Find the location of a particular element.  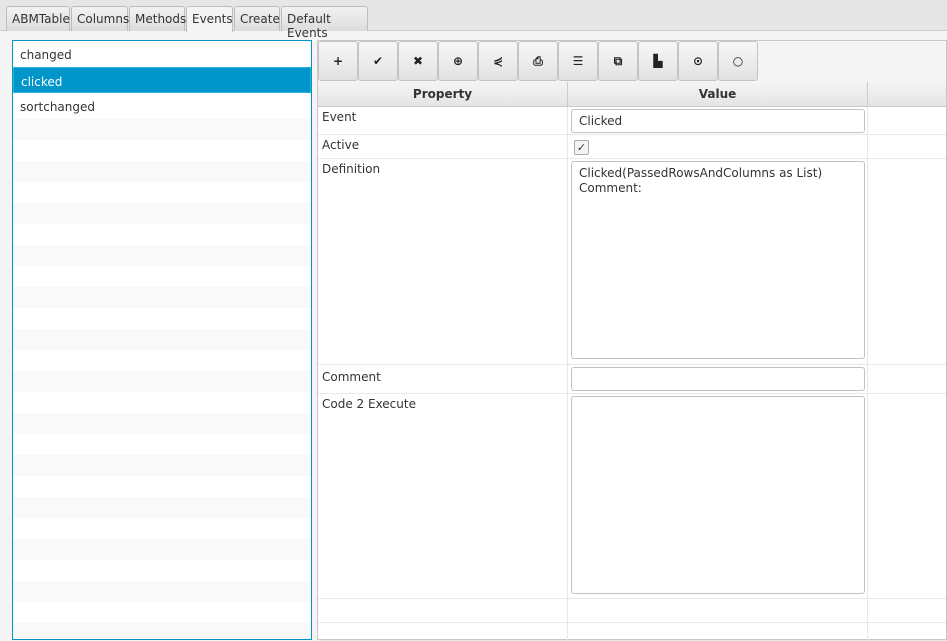

header-property: Property is located at coordinates (443, 94).